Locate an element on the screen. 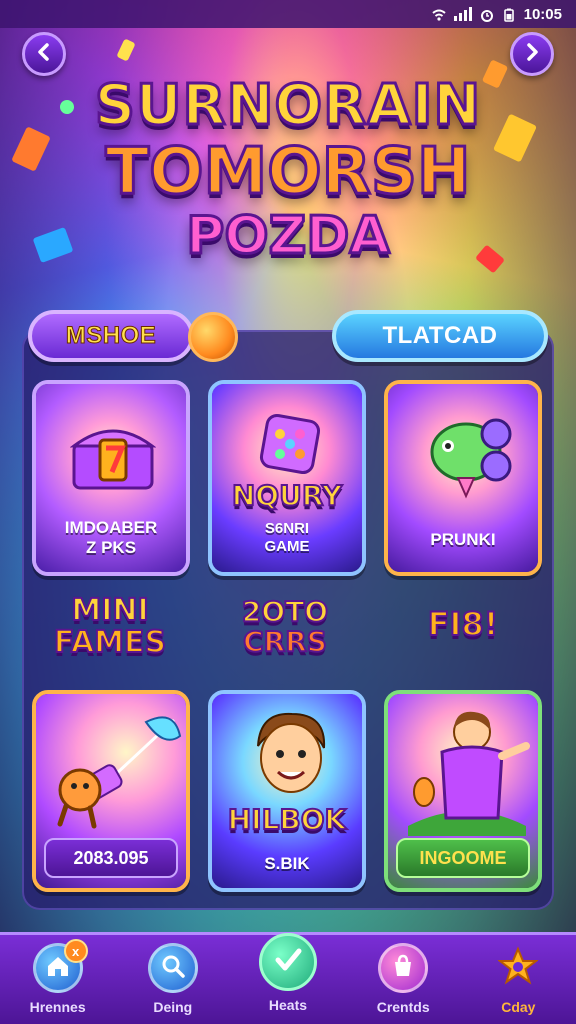 The image size is (576, 1024). game-card-ice-cream: 2083.095 is located at coordinates (111, 791).